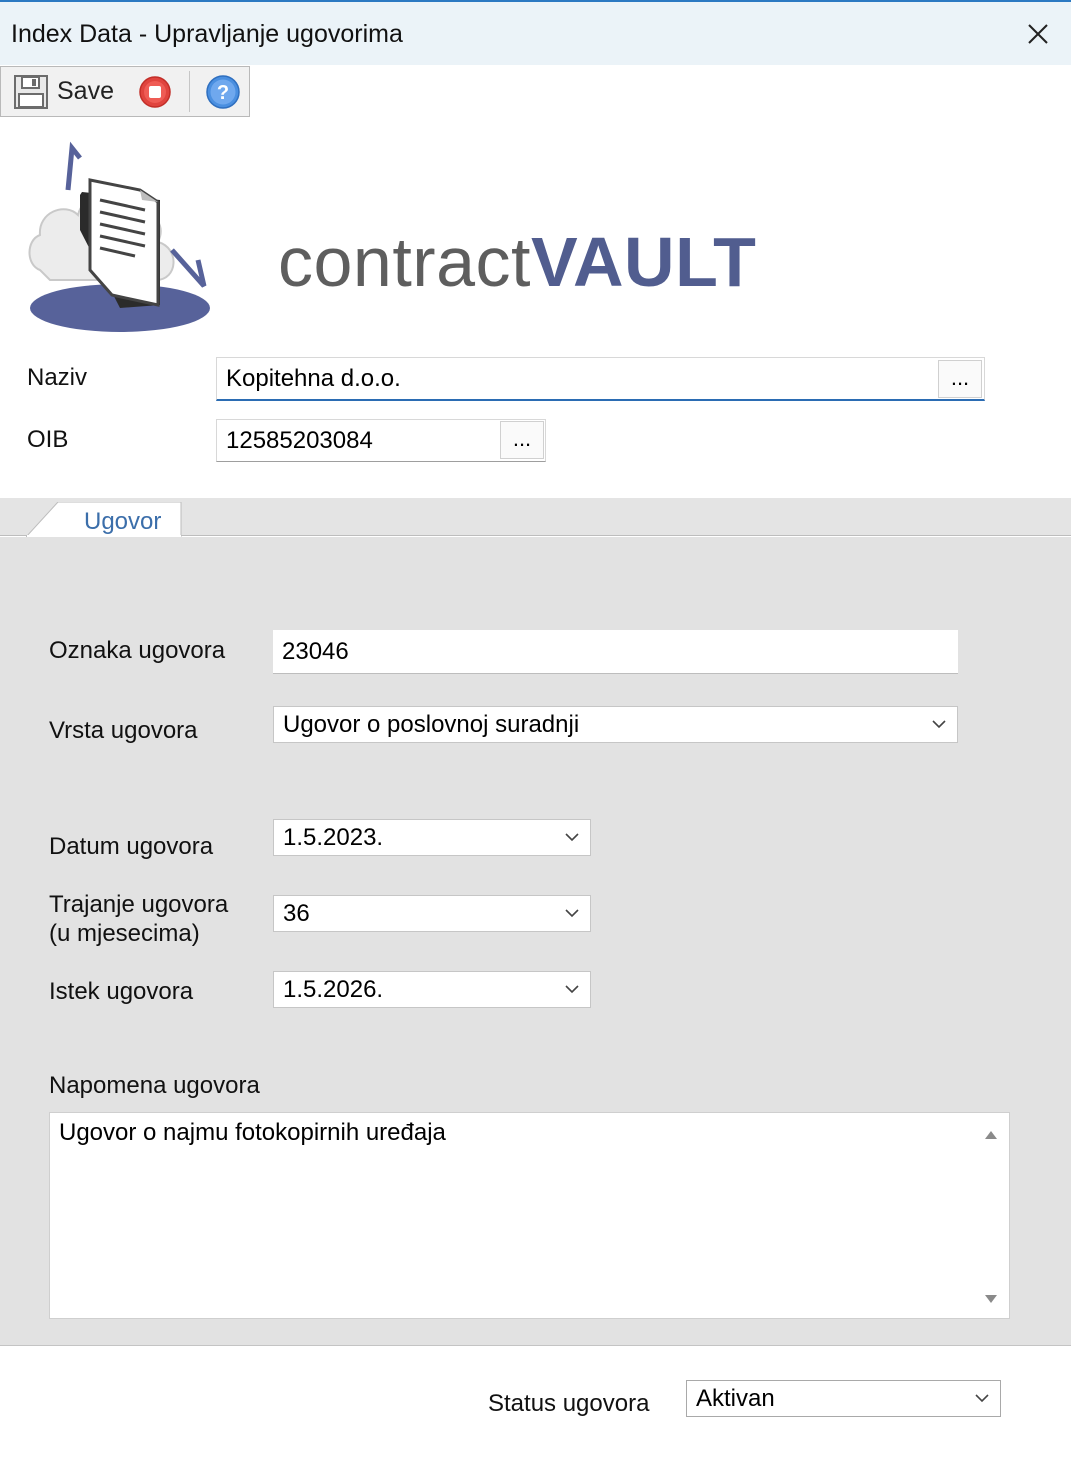 Image resolution: width=1071 pixels, height=1464 pixels. I want to click on stop-icon, so click(155, 91).